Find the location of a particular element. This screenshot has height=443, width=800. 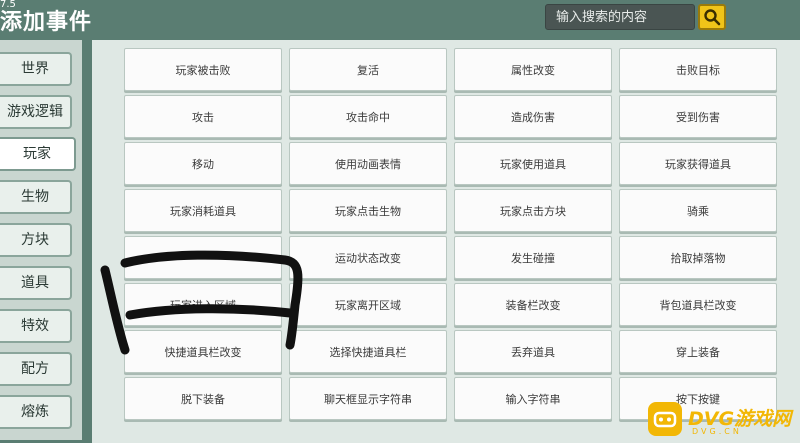

event-button: 骑乘 is located at coordinates (698, 210).